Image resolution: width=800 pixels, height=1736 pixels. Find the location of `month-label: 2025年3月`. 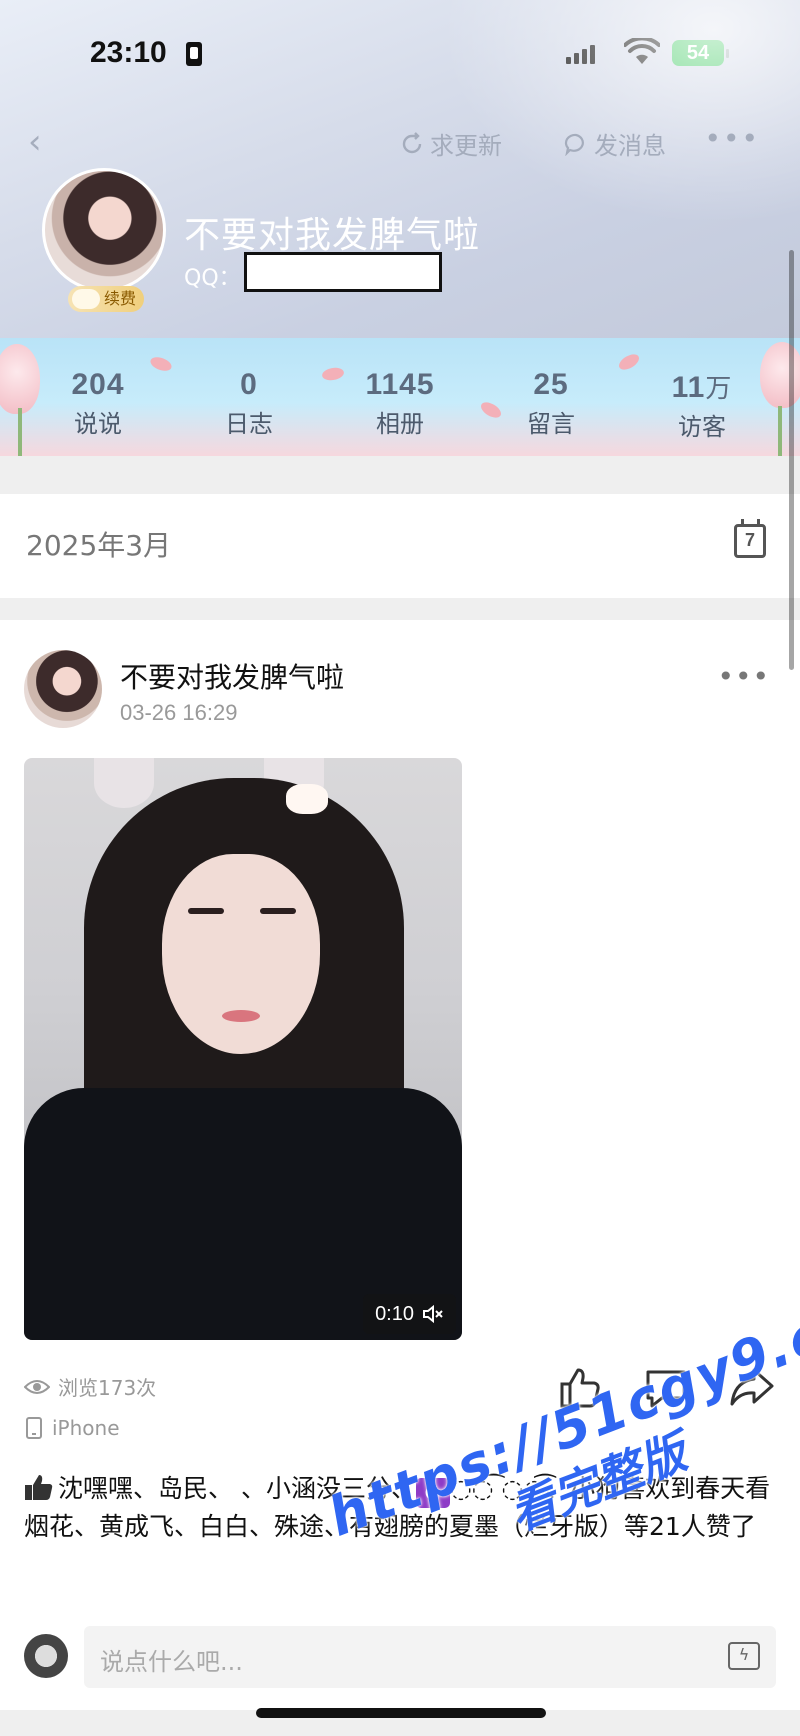

month-label: 2025年3月 is located at coordinates (99, 545).